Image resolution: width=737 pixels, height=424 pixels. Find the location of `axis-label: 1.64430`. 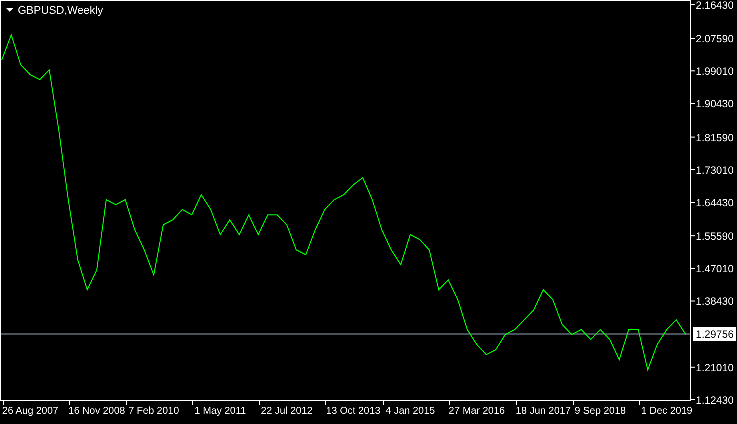

axis-label: 1.64430 is located at coordinates (715, 204).